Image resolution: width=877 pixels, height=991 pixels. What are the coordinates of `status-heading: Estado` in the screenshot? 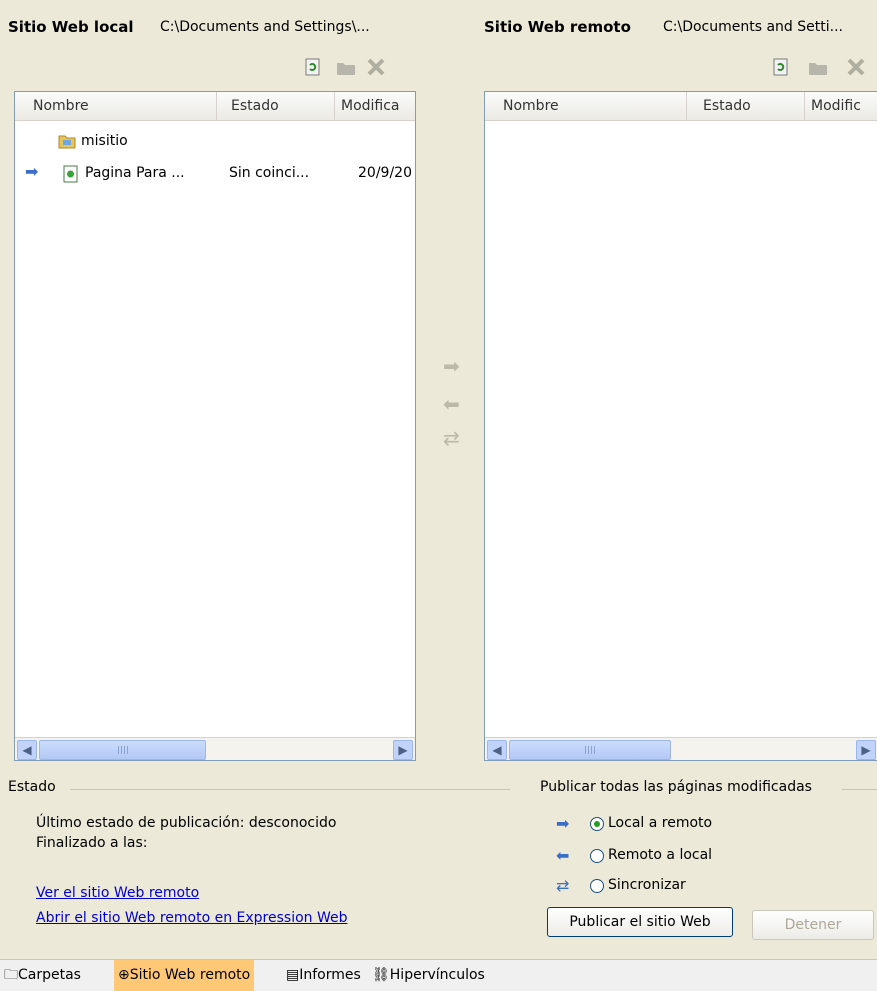 It's located at (32, 787).